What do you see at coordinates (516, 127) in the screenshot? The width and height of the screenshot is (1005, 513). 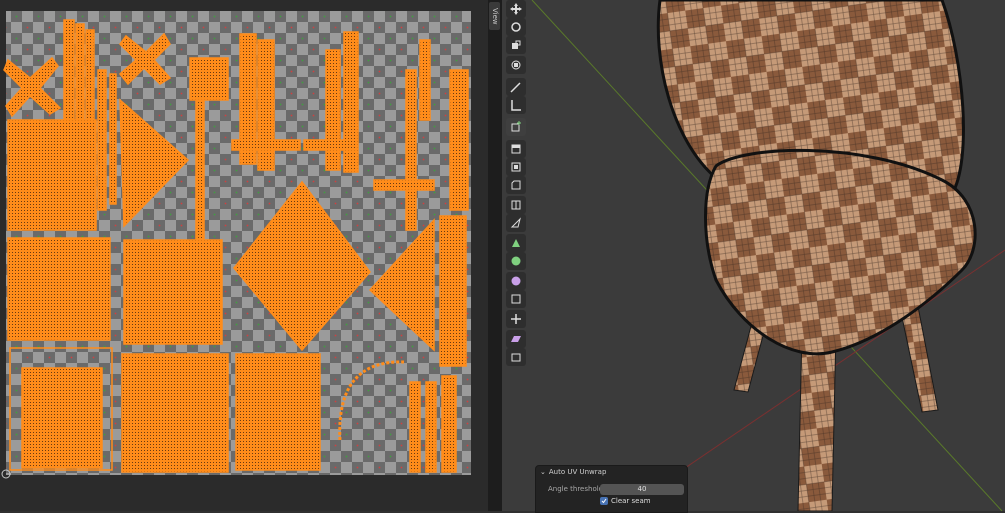 I see `add-cube-icon` at bounding box center [516, 127].